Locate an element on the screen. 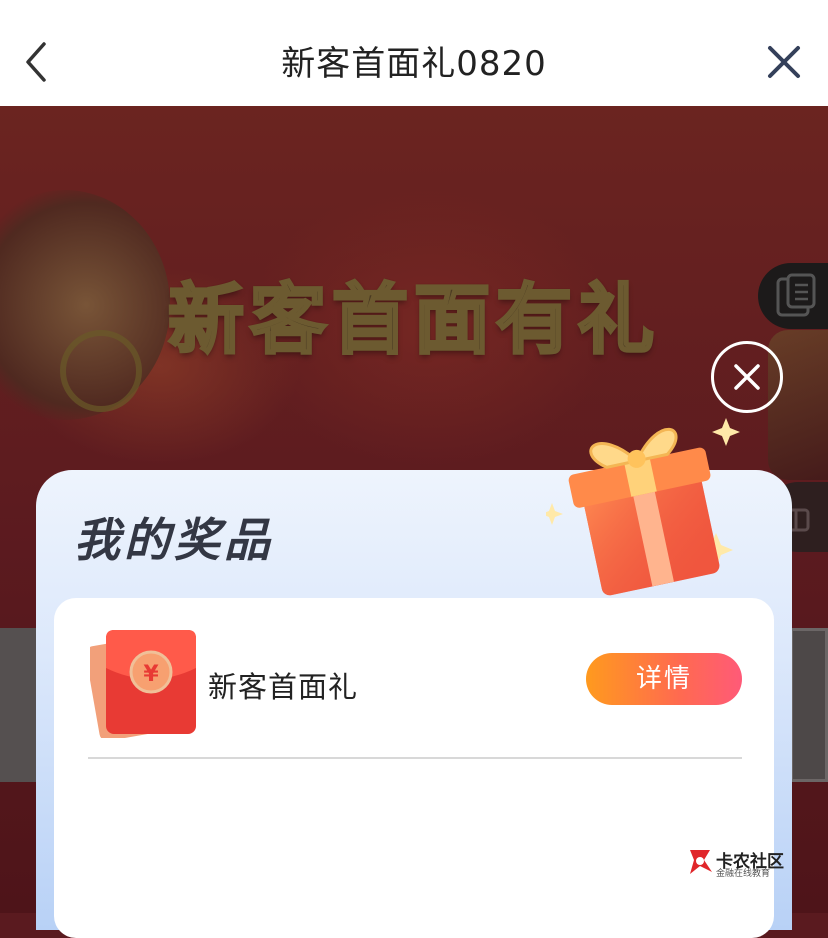 Image resolution: width=828 pixels, height=938 pixels. page-title: 新客首面礼0820 is located at coordinates (414, 64).